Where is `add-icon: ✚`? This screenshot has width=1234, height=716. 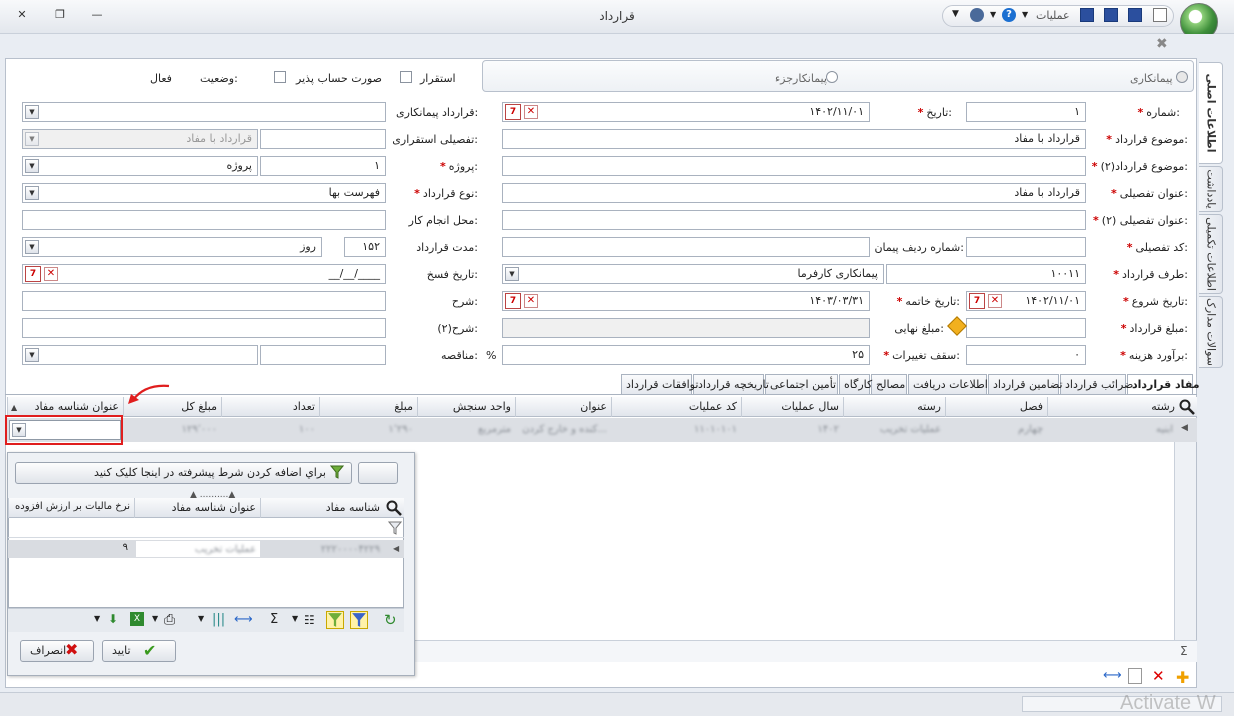
add-icon: ✚ is located at coordinates (1182, 677).